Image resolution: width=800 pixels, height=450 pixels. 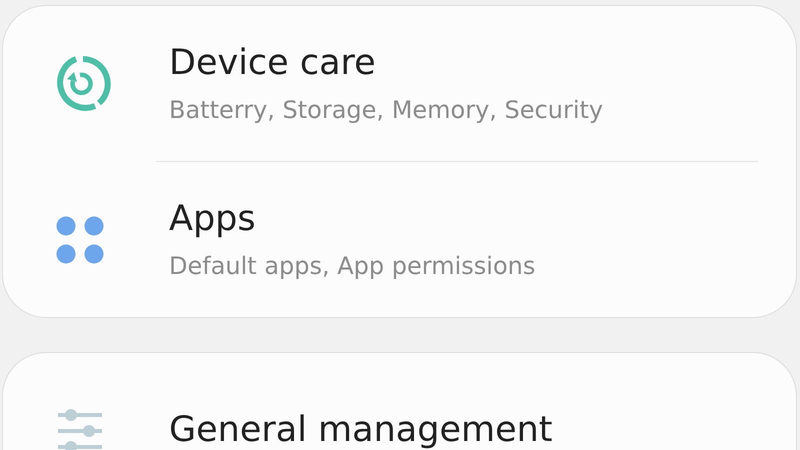 What do you see at coordinates (361, 430) in the screenshot?
I see `item-title: General management` at bounding box center [361, 430].